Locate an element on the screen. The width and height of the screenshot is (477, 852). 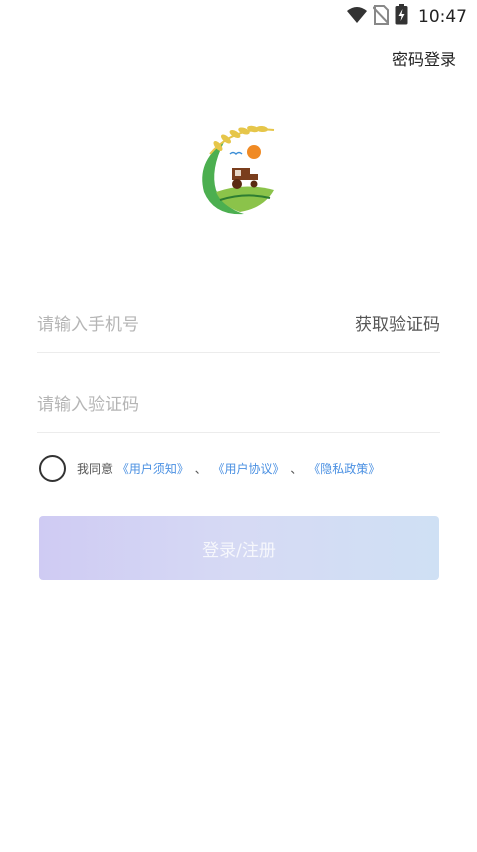
status-icons: 10:47 is located at coordinates (407, 16).